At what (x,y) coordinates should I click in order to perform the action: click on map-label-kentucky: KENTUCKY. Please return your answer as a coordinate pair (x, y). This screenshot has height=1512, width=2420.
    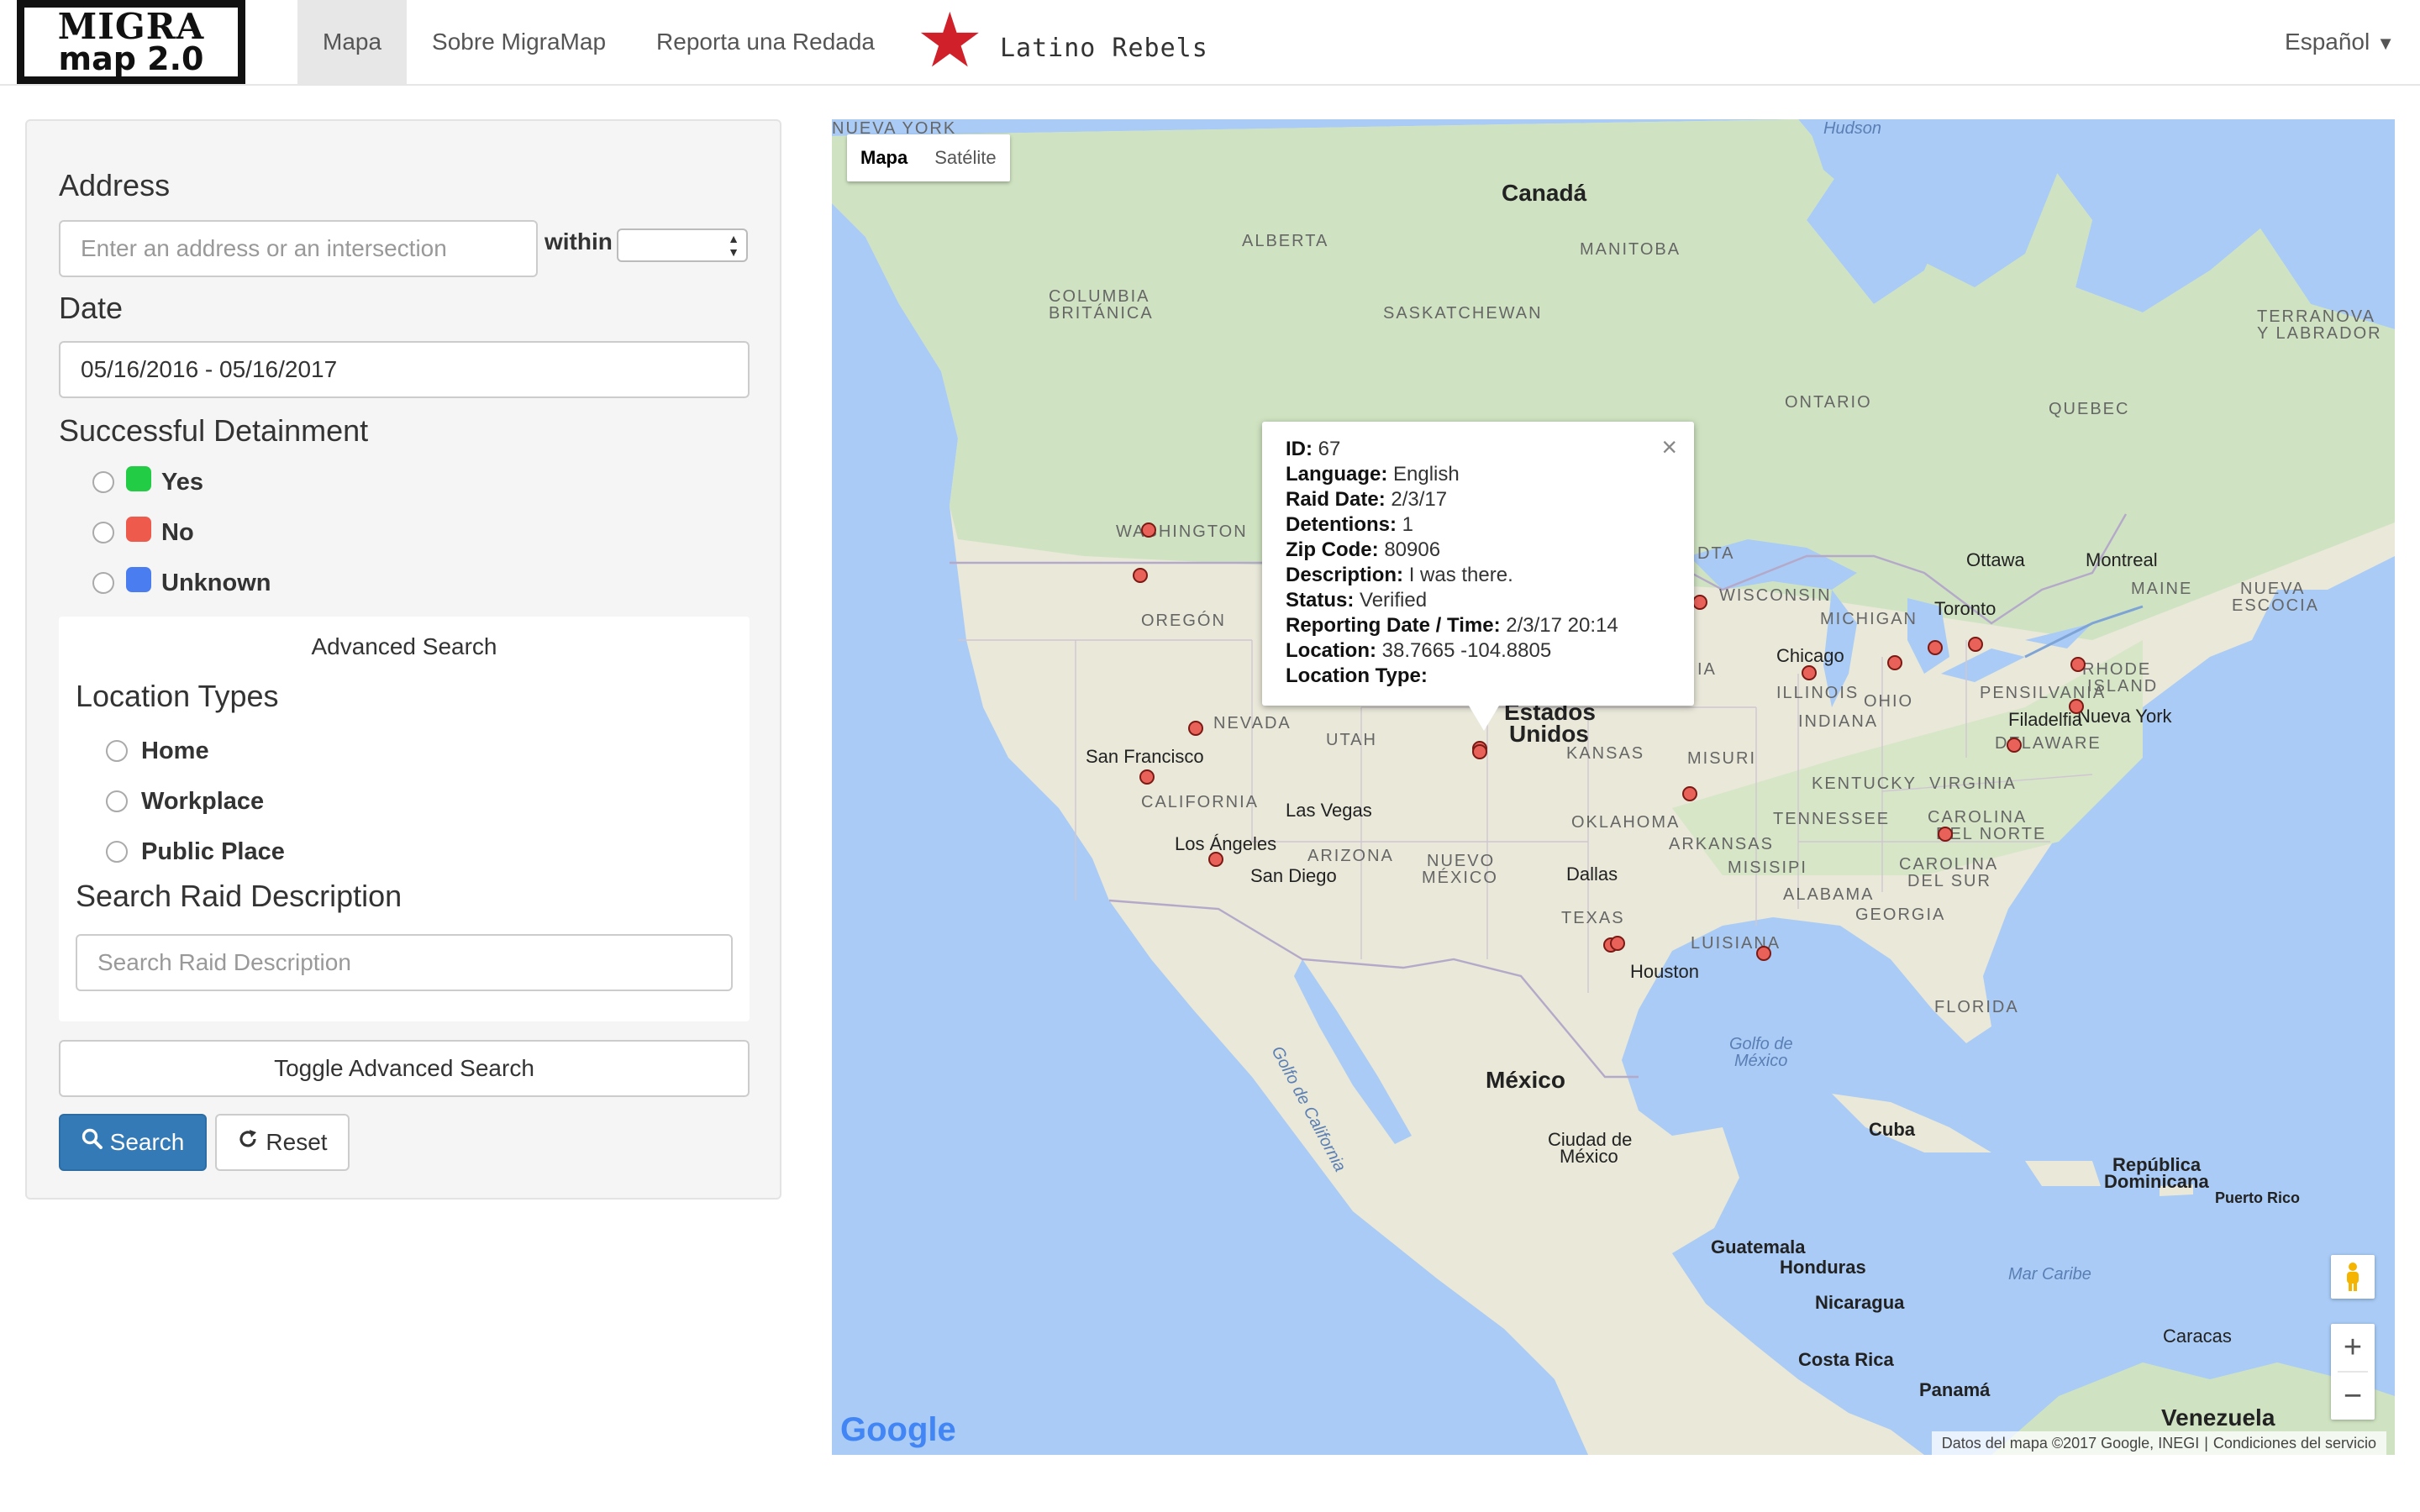
    Looking at the image, I should click on (1864, 783).